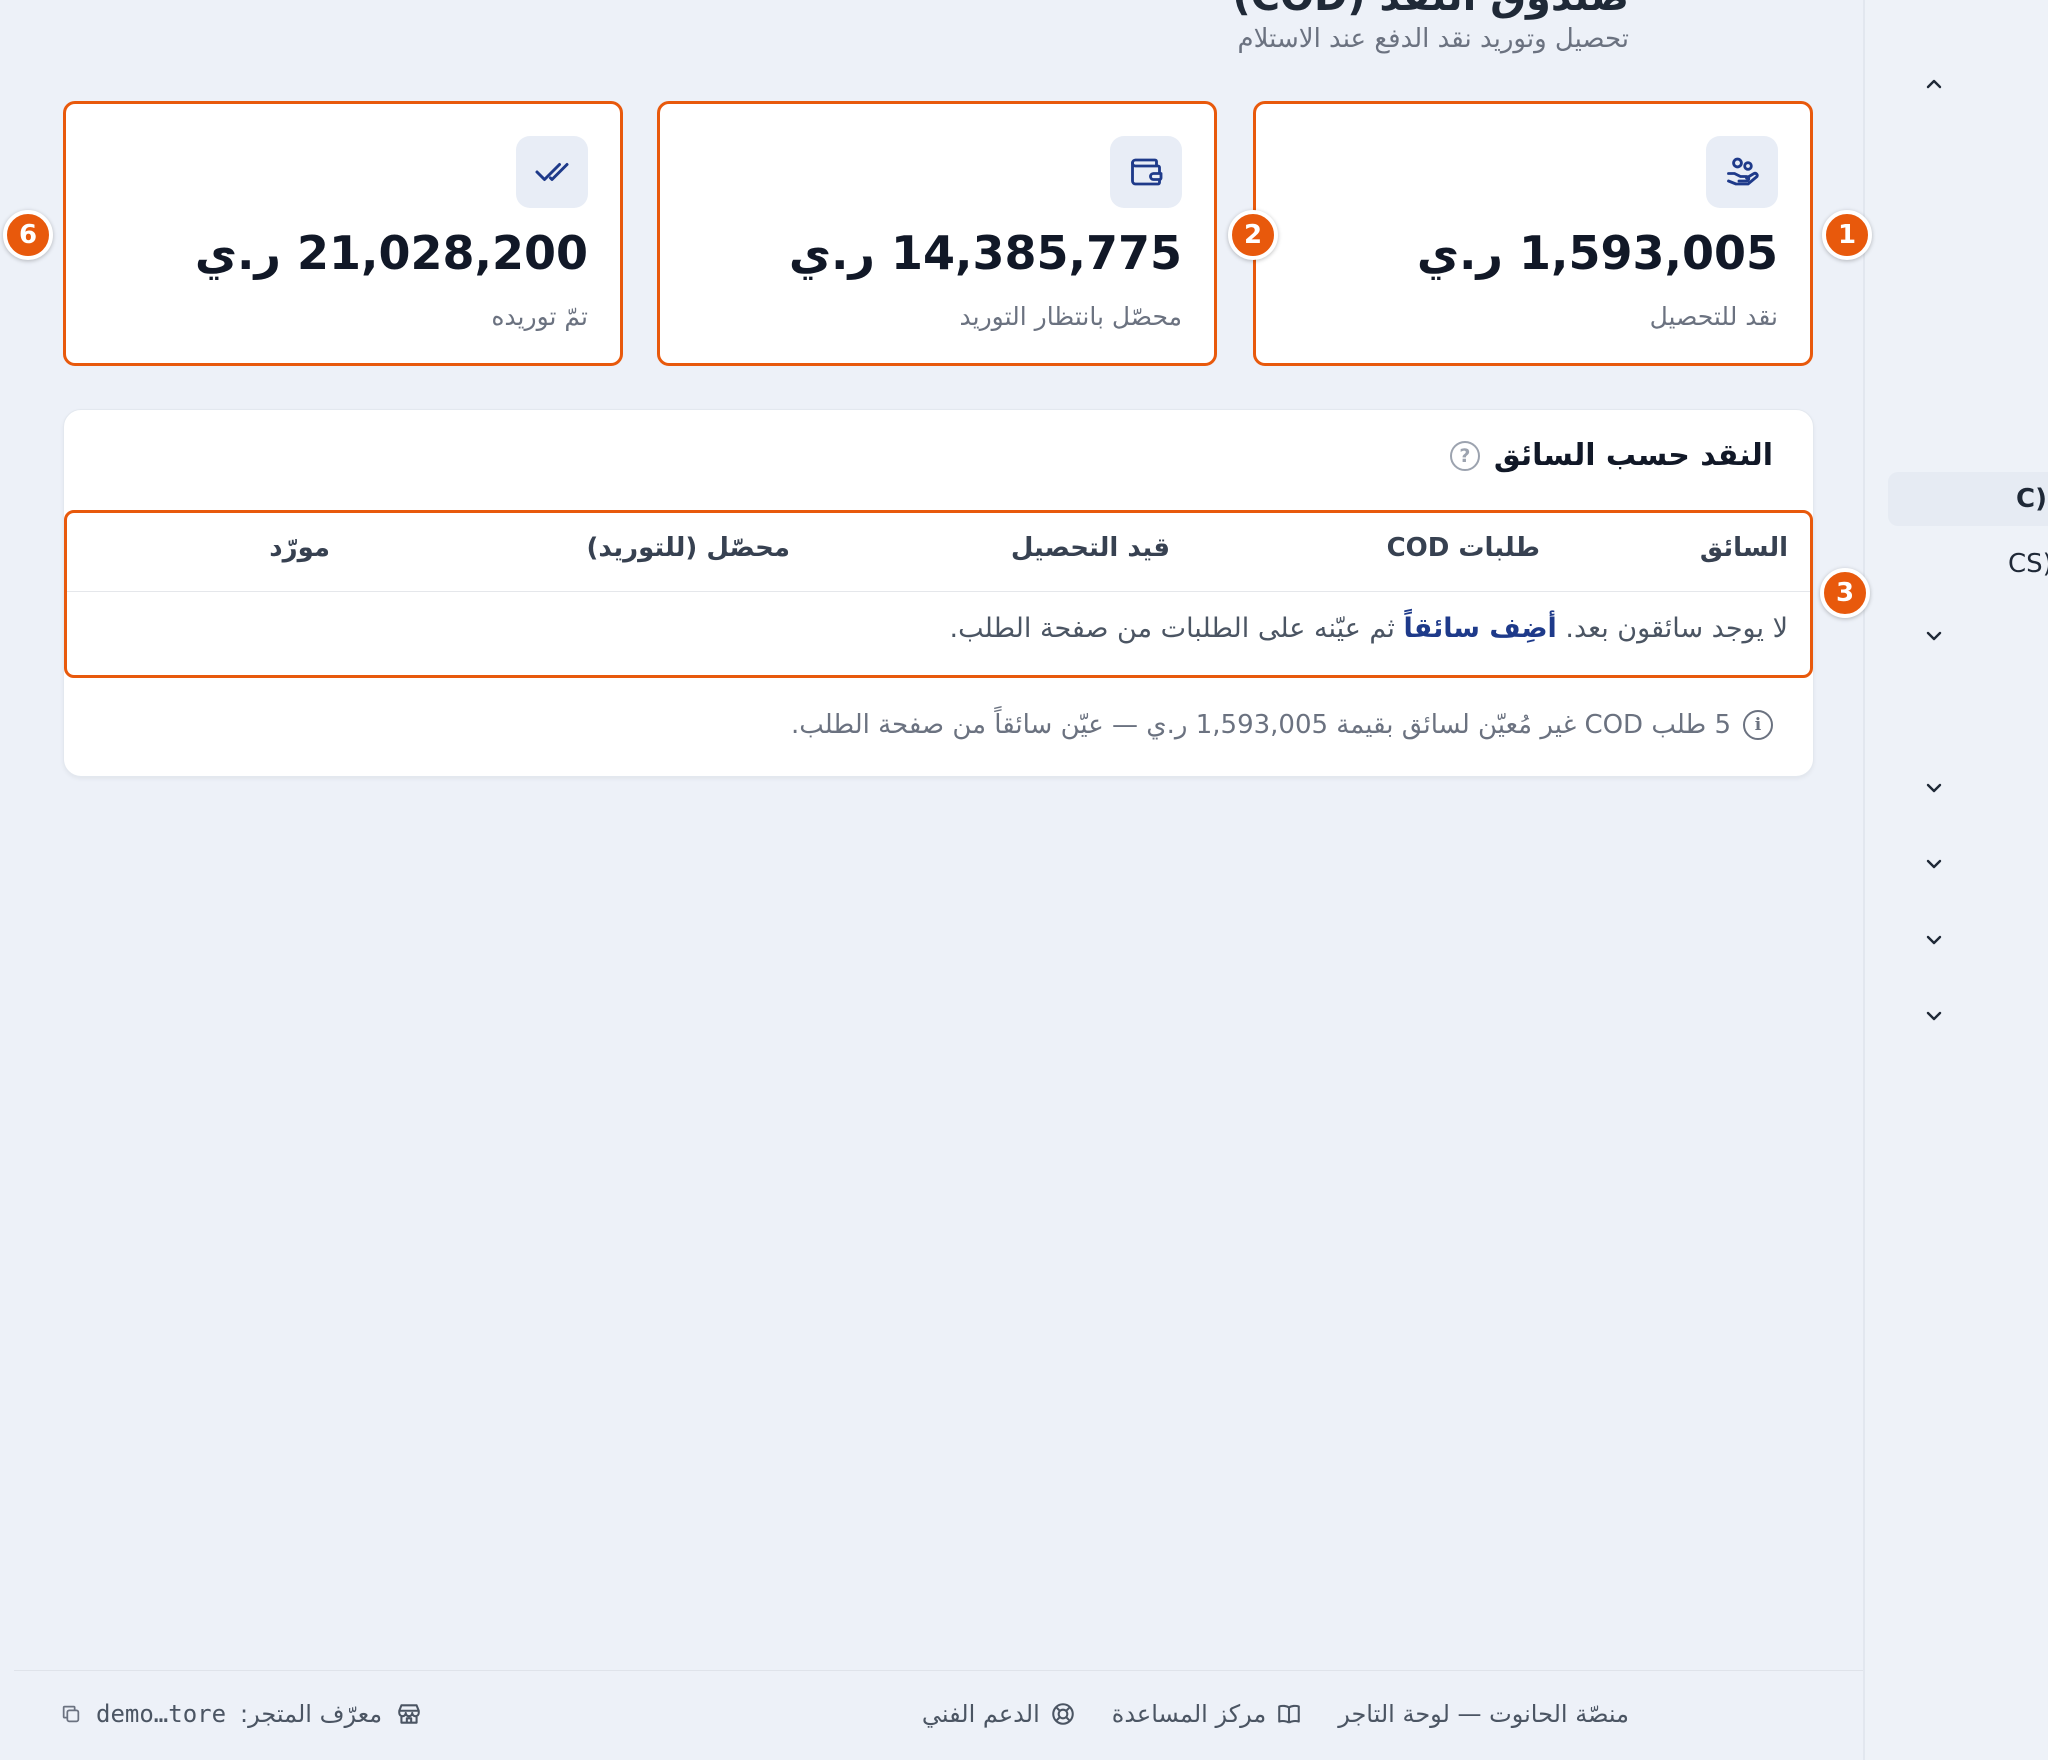  Describe the element at coordinates (1742, 172) in the screenshot. I see `hand-coins-icon` at that location.